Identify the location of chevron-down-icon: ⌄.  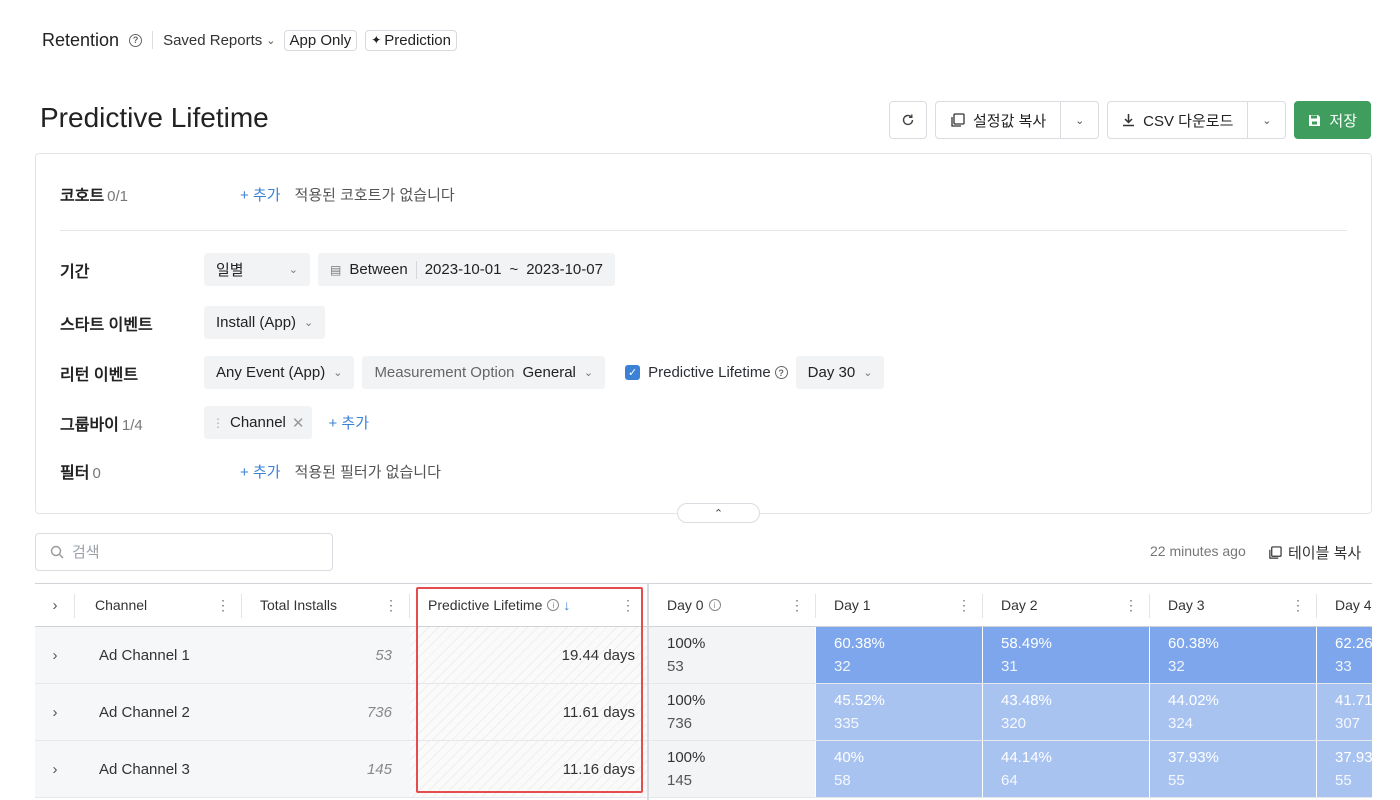
(588, 373).